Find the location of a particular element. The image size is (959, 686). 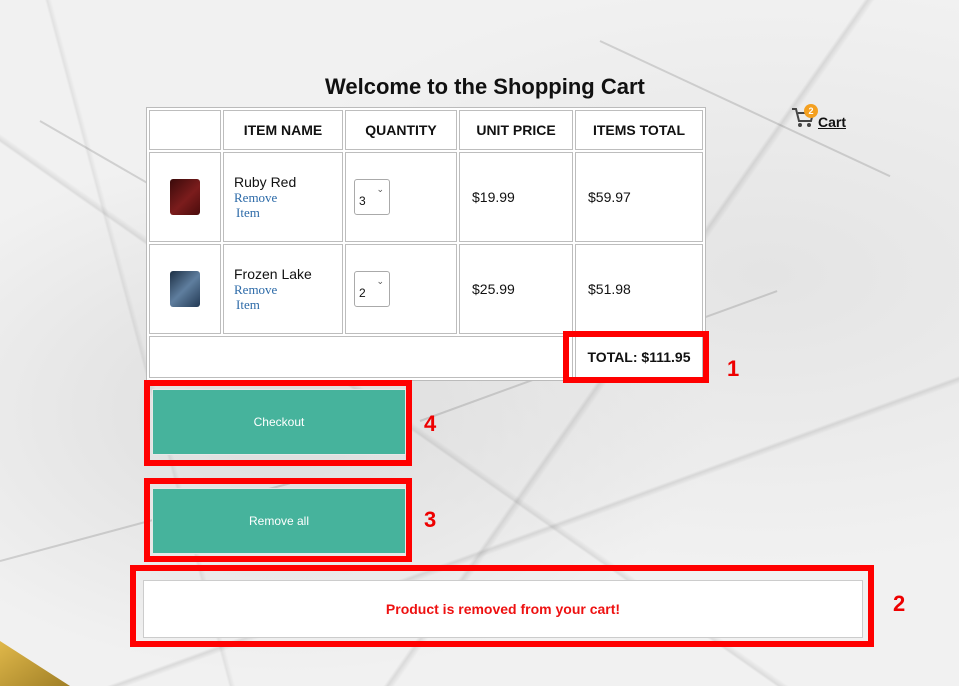

cart-badge: 2 is located at coordinates (811, 111).